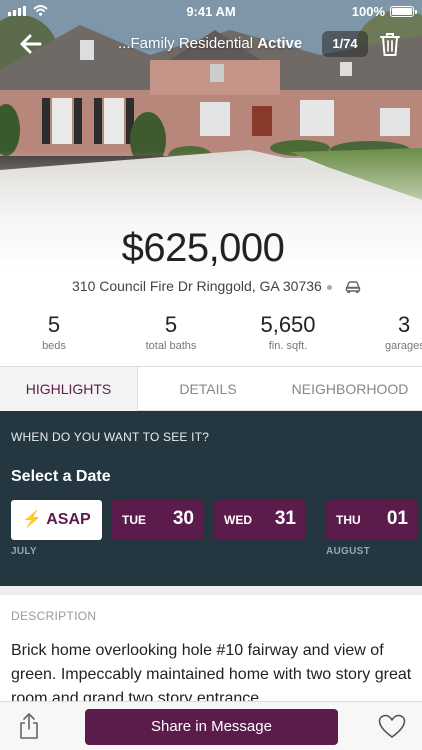 Image resolution: width=422 pixels, height=750 pixels. What do you see at coordinates (183, 518) in the screenshot?
I see `date-day: 30` at bounding box center [183, 518].